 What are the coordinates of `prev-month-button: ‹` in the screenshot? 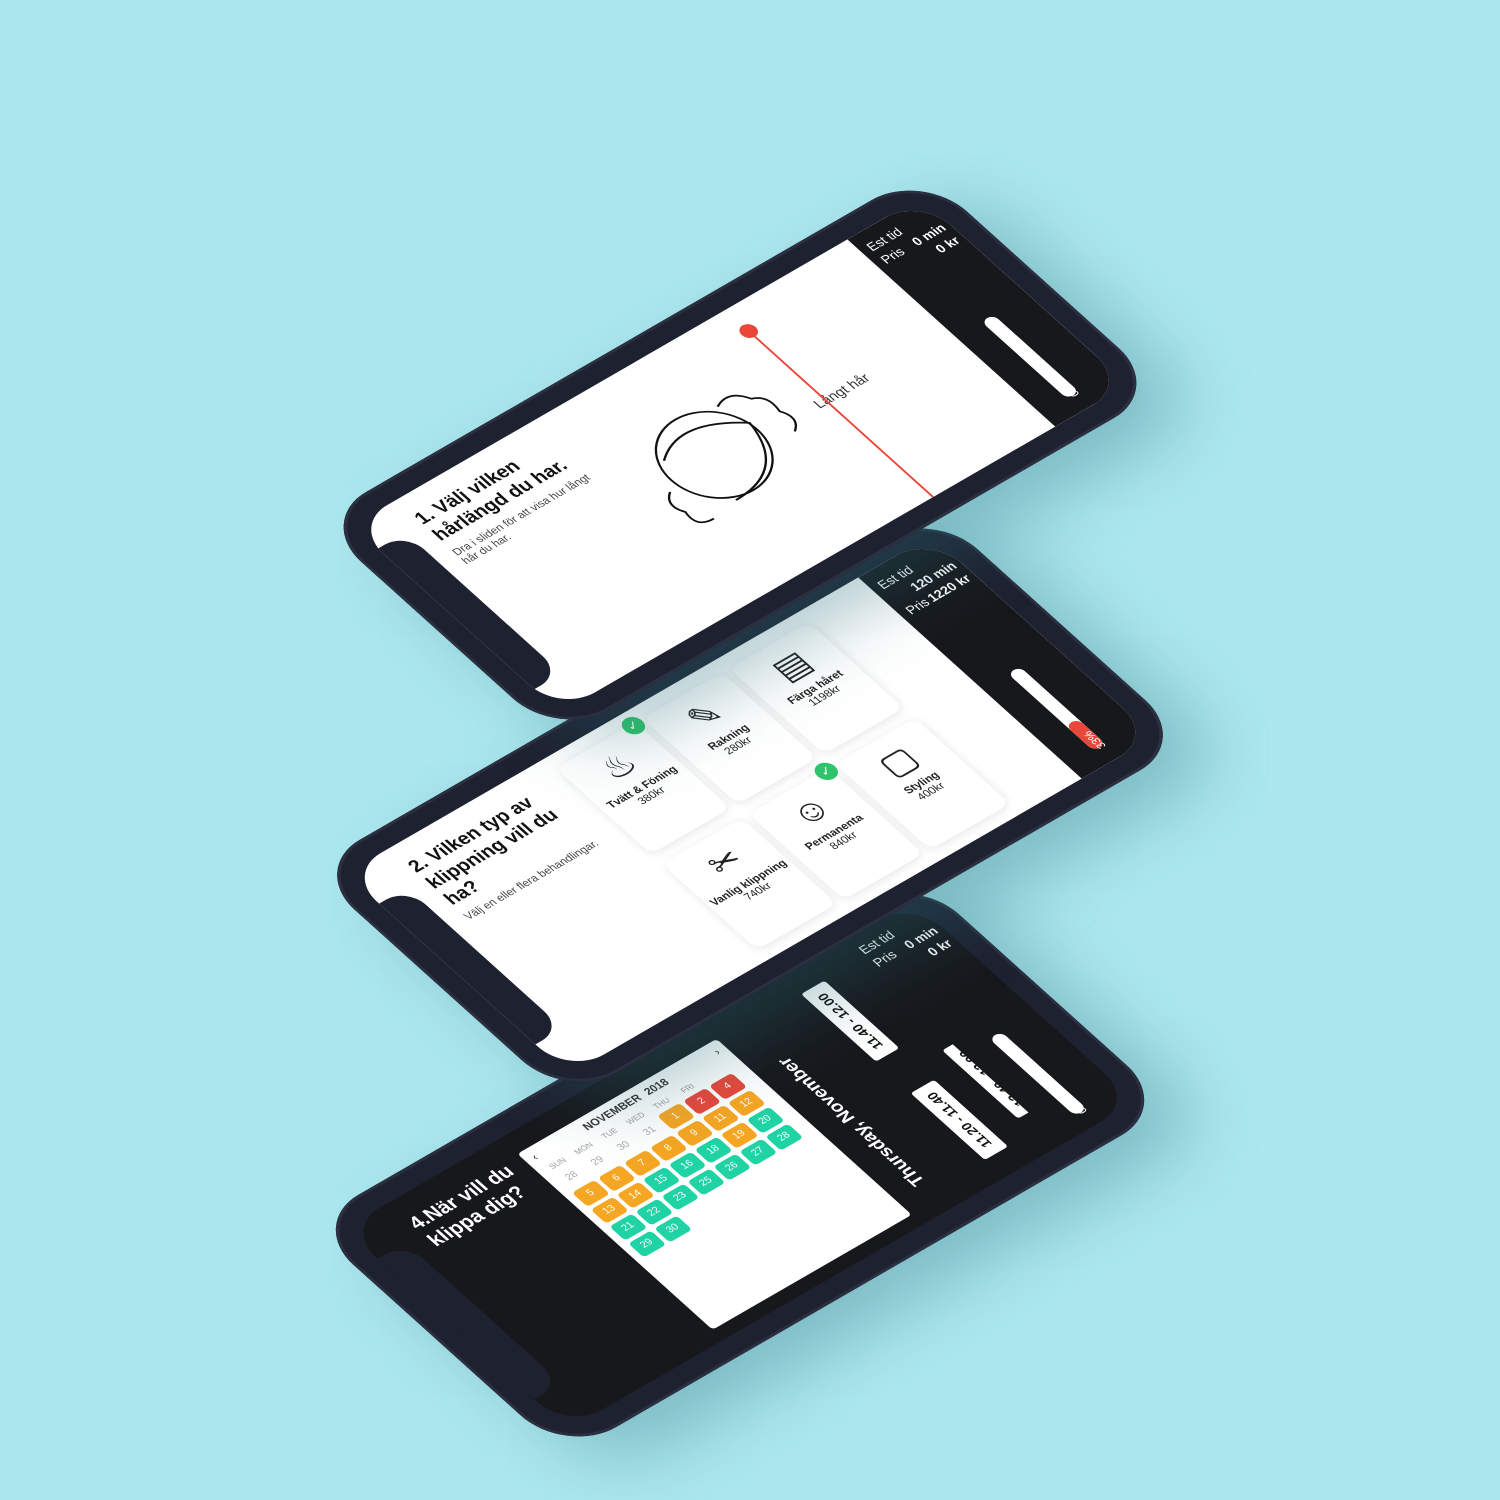 It's located at (535, 1157).